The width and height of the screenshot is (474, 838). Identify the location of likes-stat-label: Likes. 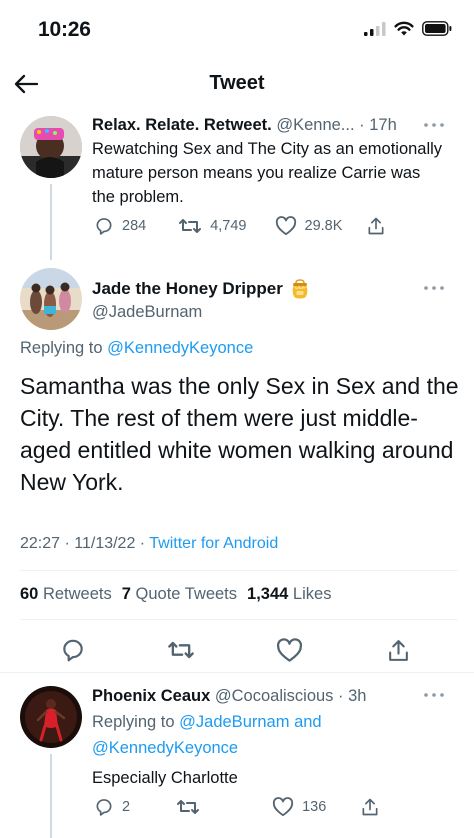
(312, 594).